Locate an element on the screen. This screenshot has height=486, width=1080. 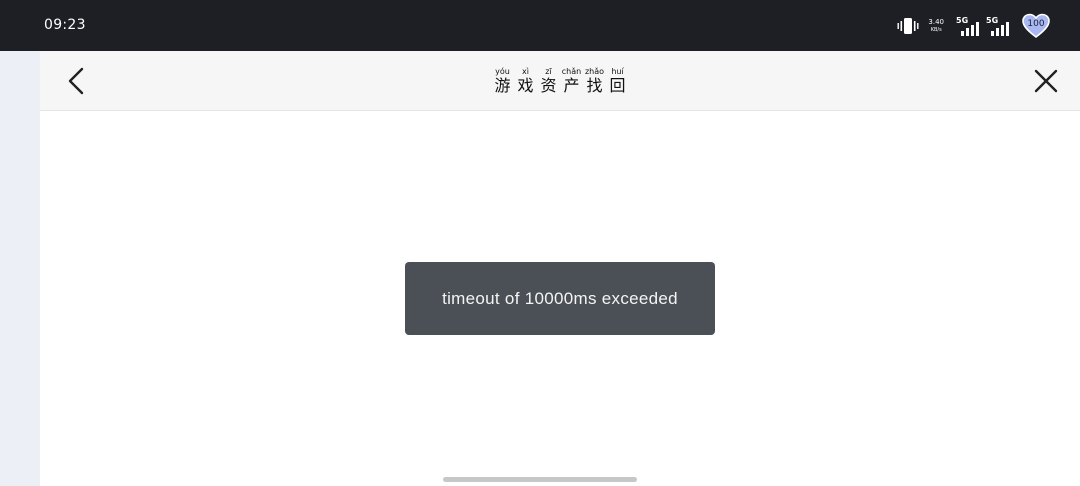
battery: 100 is located at coordinates (1036, 26).